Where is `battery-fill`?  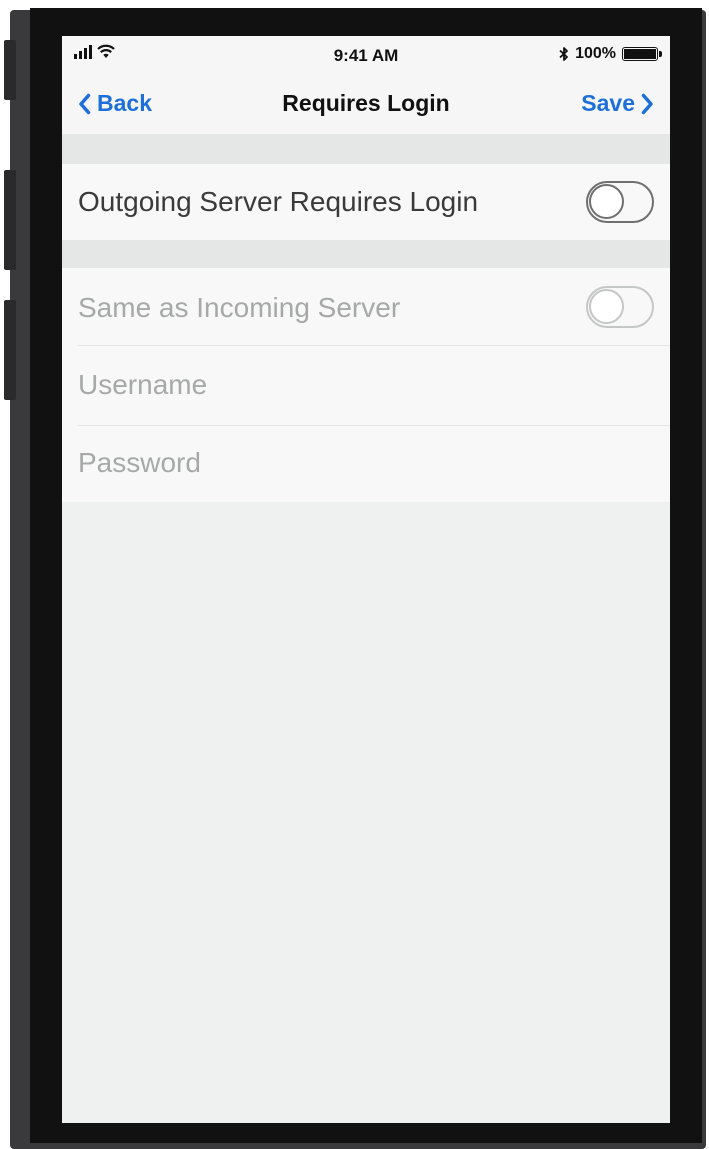
battery-fill is located at coordinates (640, 54).